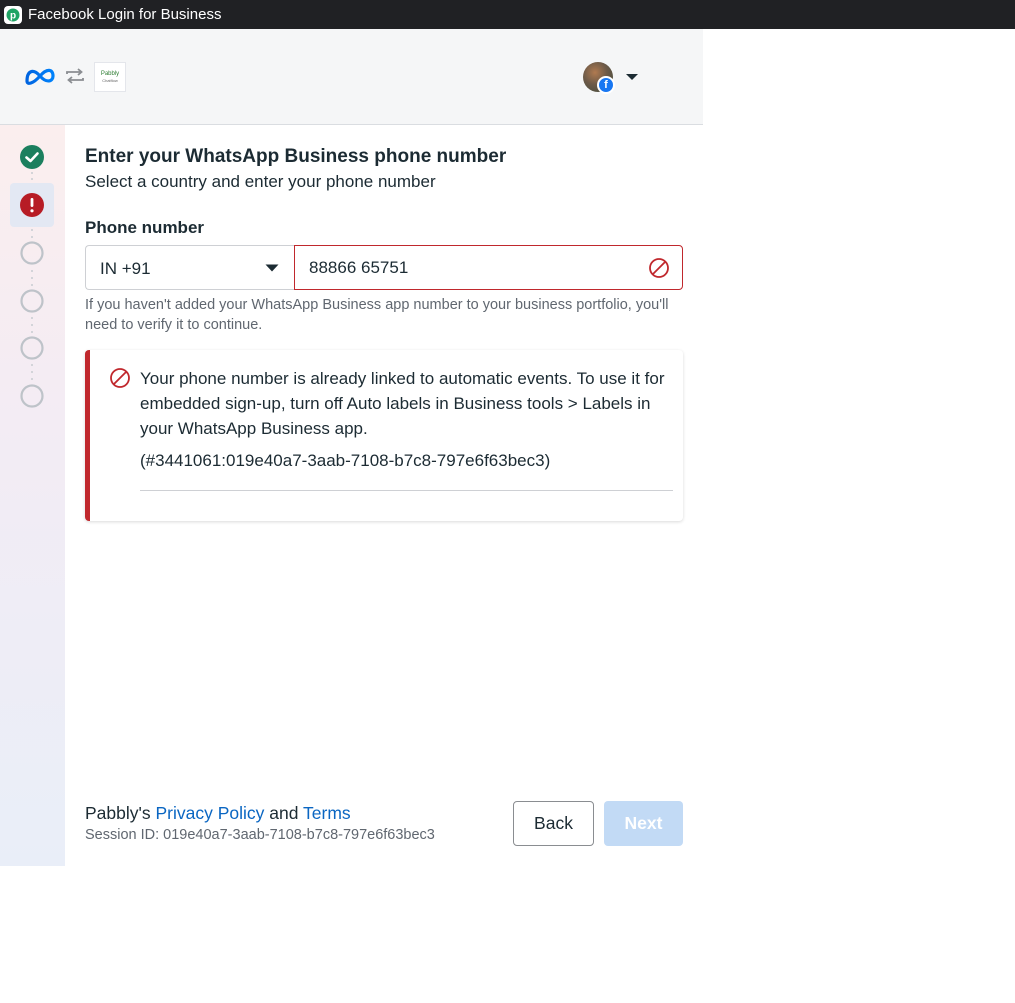 The height and width of the screenshot is (1003, 1015). What do you see at coordinates (75, 78) in the screenshot?
I see `sync-arrows-icon` at bounding box center [75, 78].